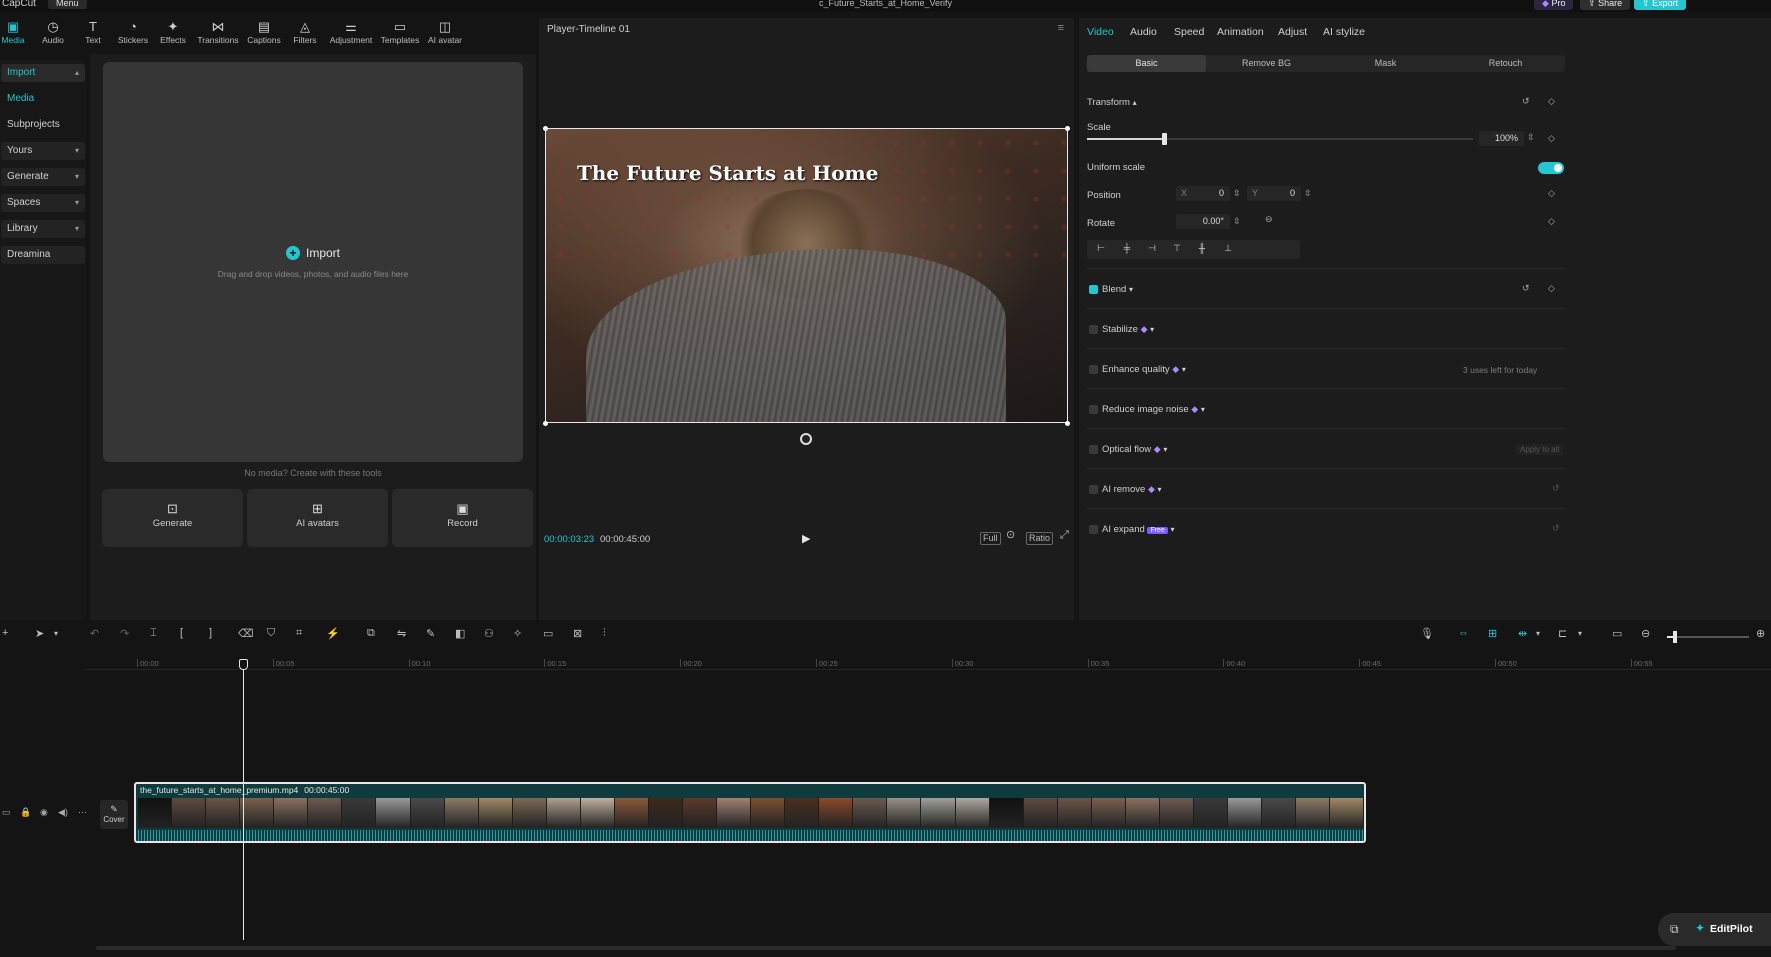 Image resolution: width=1771 pixels, height=957 pixels. I want to click on magic-icon: ✎, so click(430, 633).